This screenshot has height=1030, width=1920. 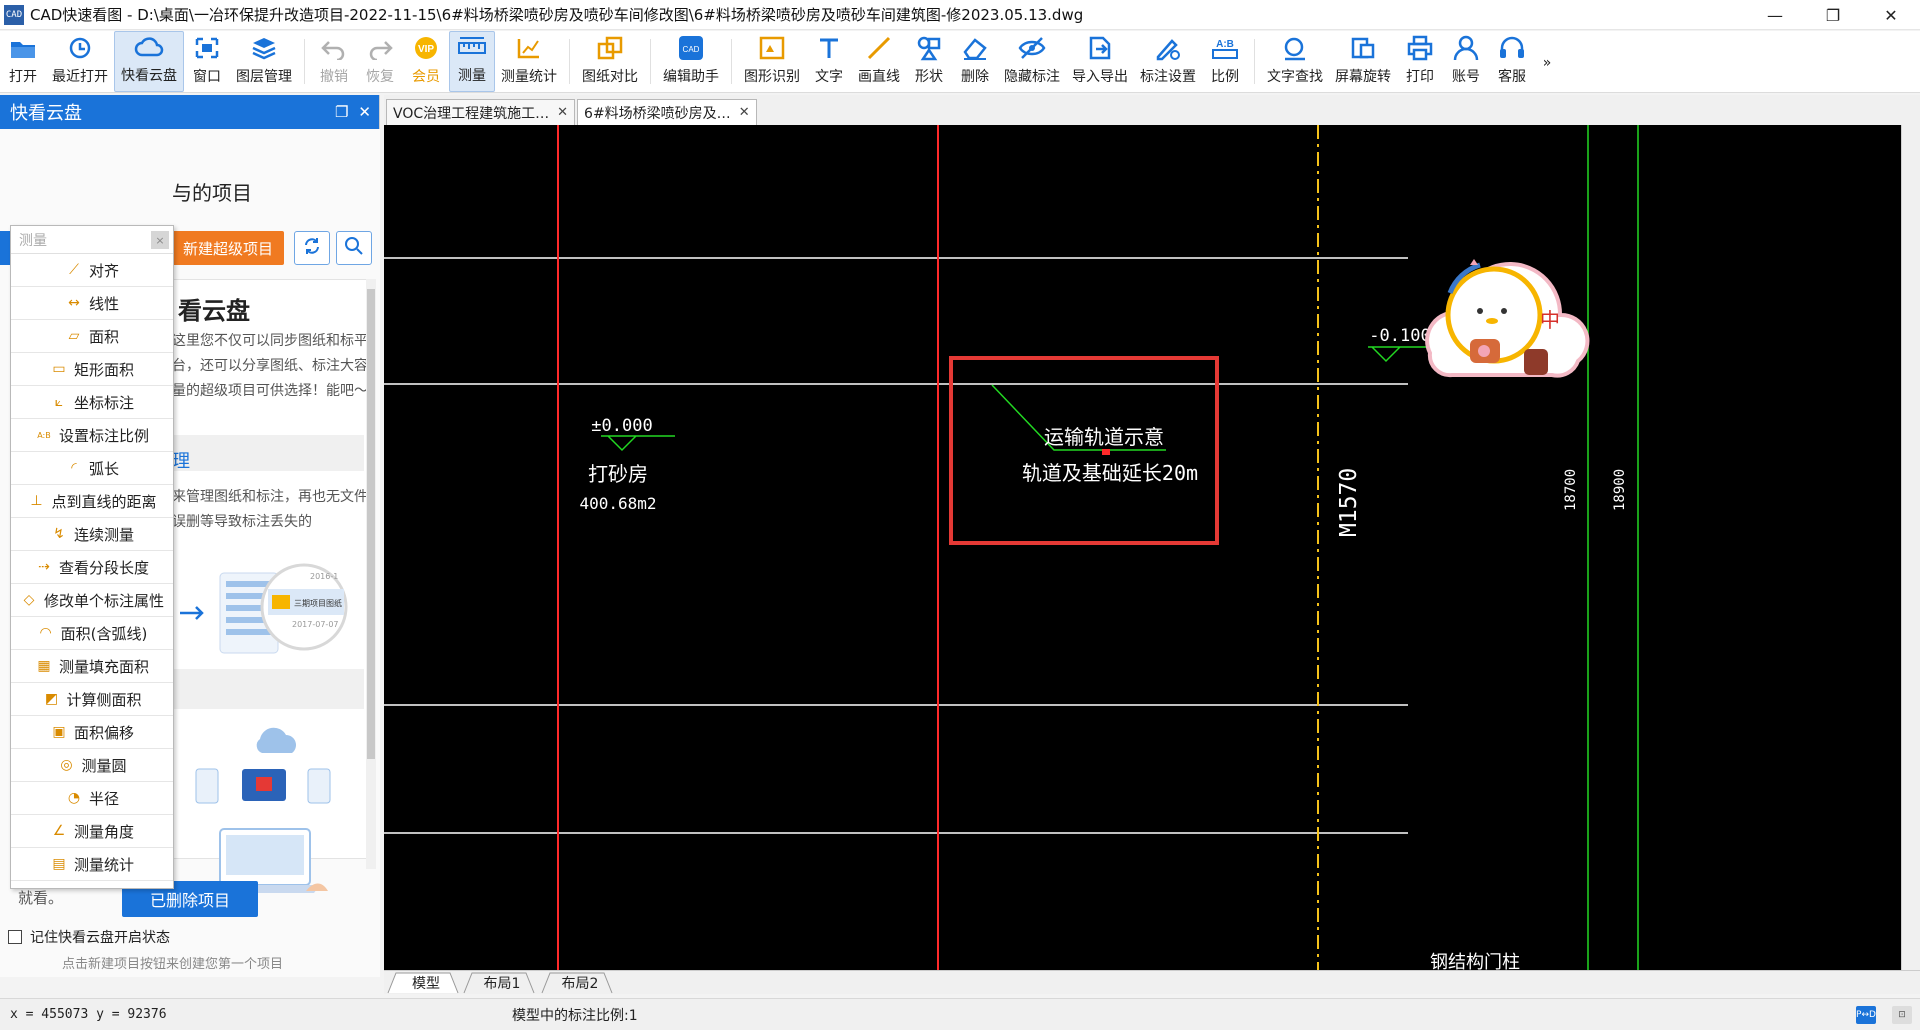 What do you see at coordinates (1420, 61) in the screenshot?
I see `print-button: 打印` at bounding box center [1420, 61].